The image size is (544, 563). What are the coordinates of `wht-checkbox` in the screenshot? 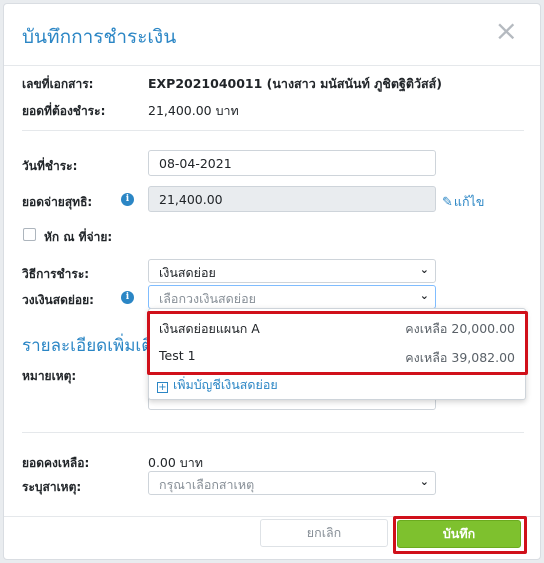 It's located at (29, 234).